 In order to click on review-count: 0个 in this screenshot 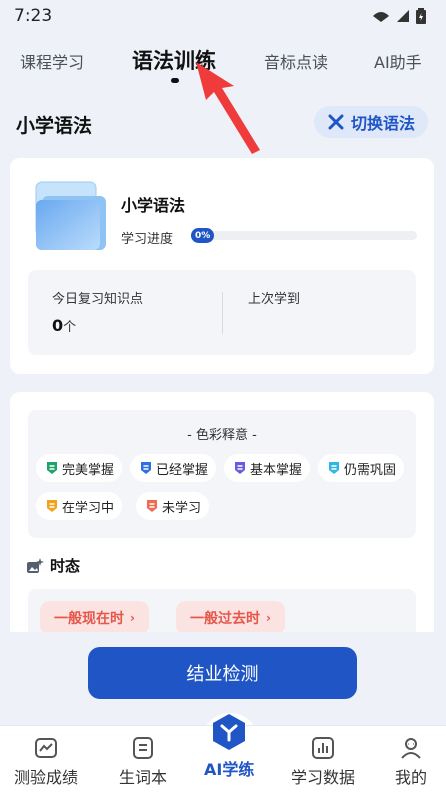, I will do `click(64, 325)`.